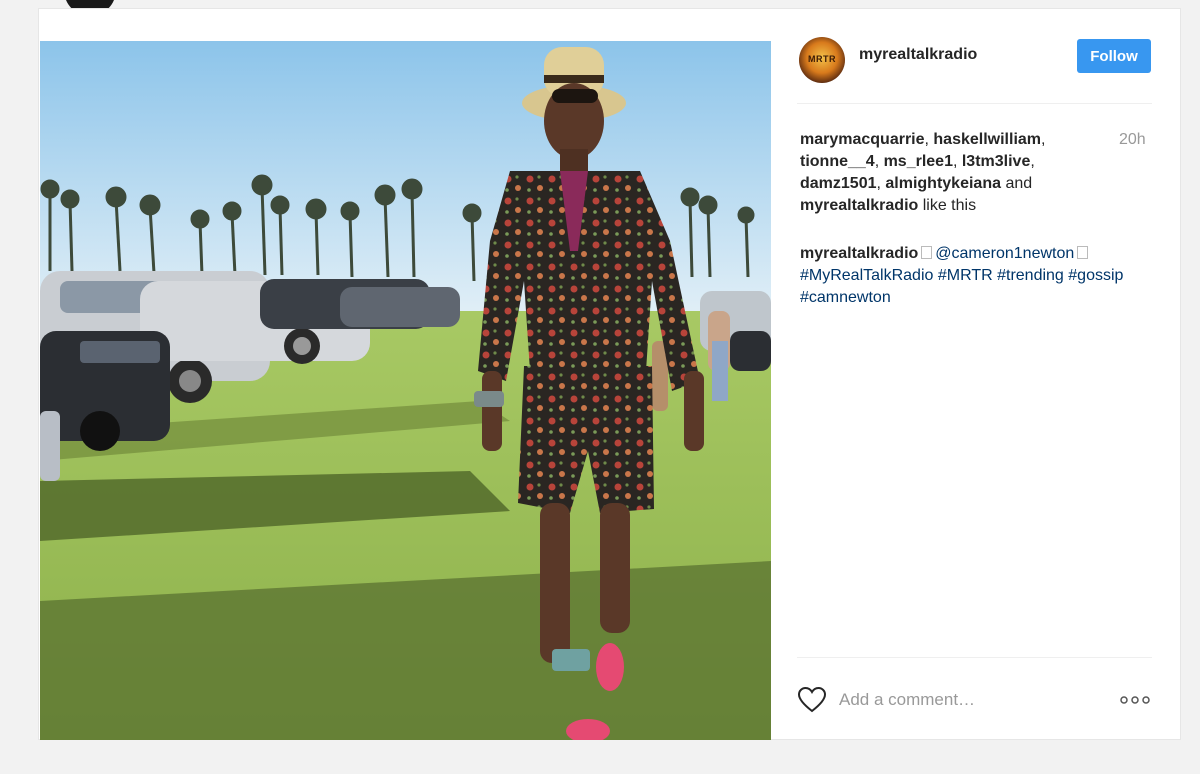  What do you see at coordinates (949, 700) in the screenshot?
I see `comment-input` at bounding box center [949, 700].